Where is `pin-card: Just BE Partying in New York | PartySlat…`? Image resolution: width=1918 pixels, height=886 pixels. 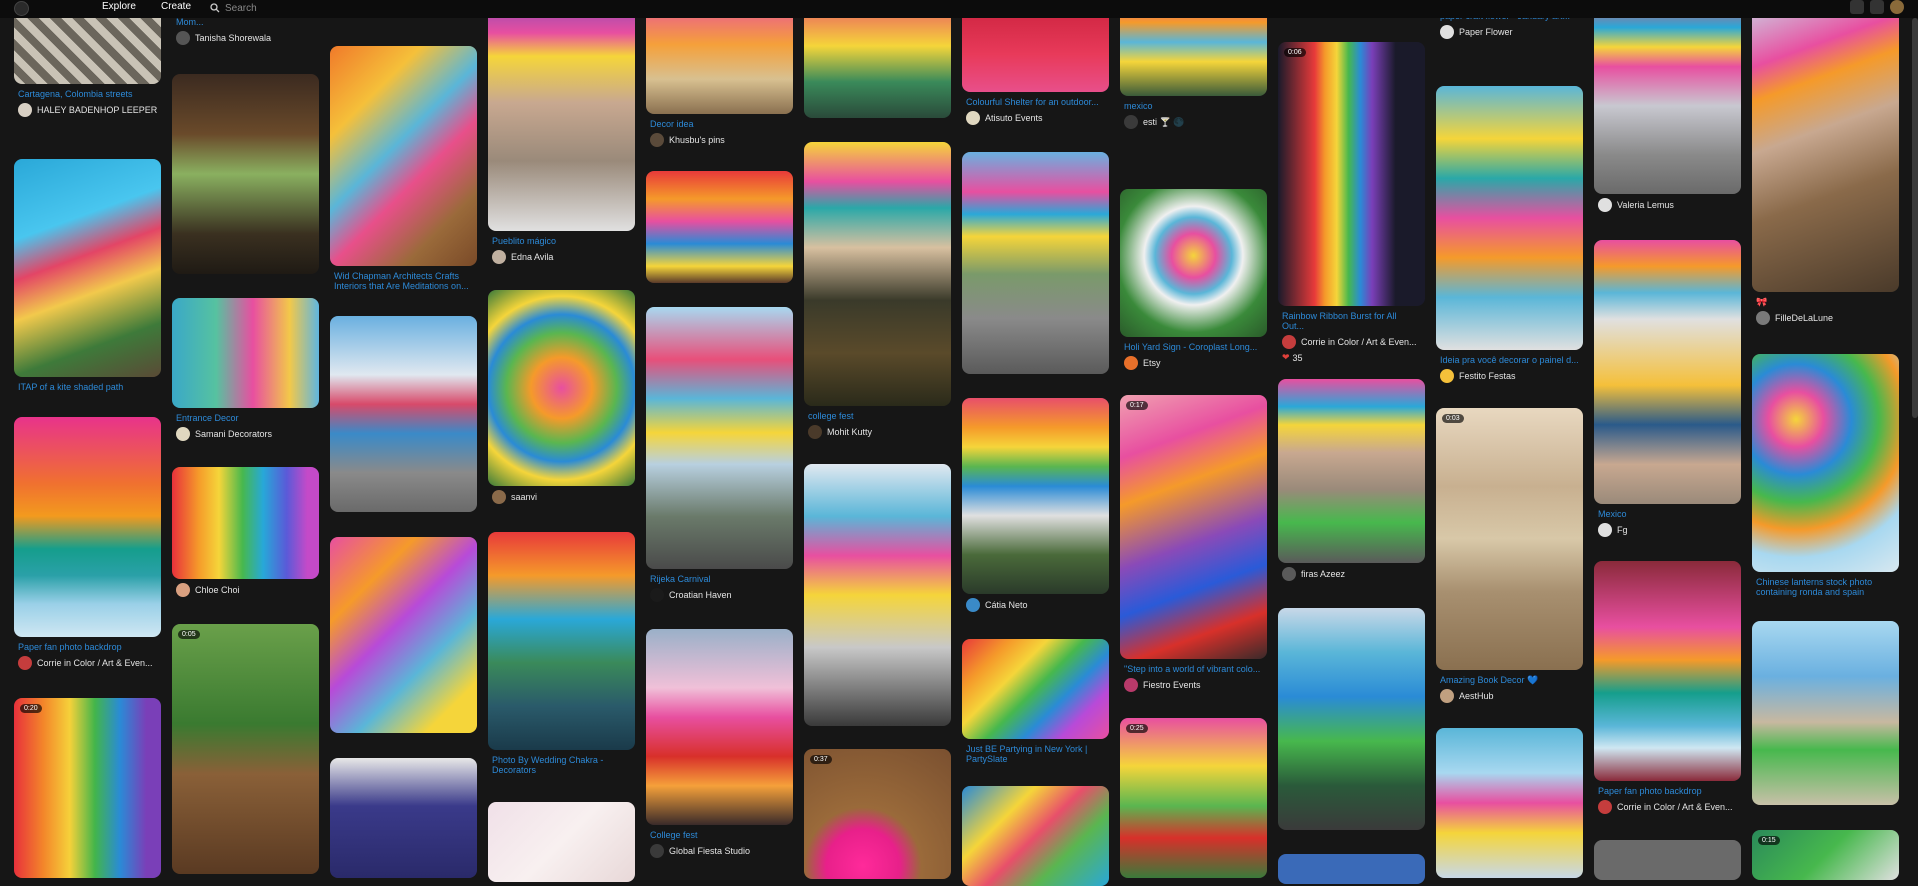 pin-card: Just BE Partying in New York | PartySlat… is located at coordinates (1035, 701).